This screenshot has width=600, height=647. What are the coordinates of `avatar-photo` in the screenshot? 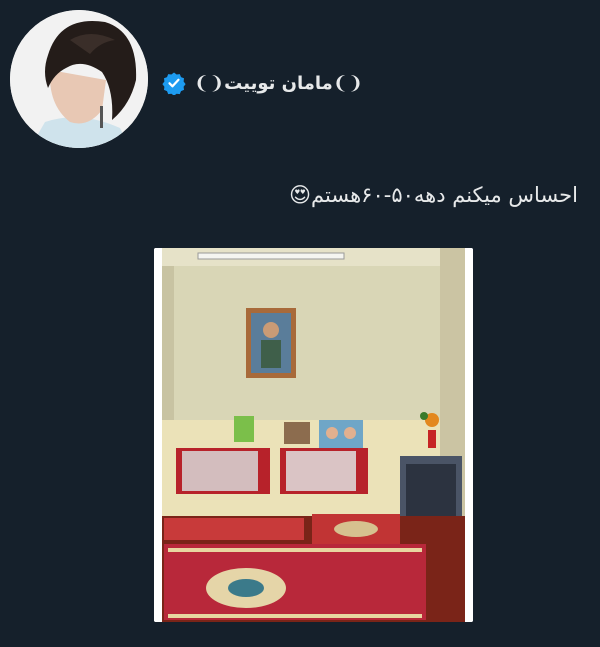 It's located at (79, 79).